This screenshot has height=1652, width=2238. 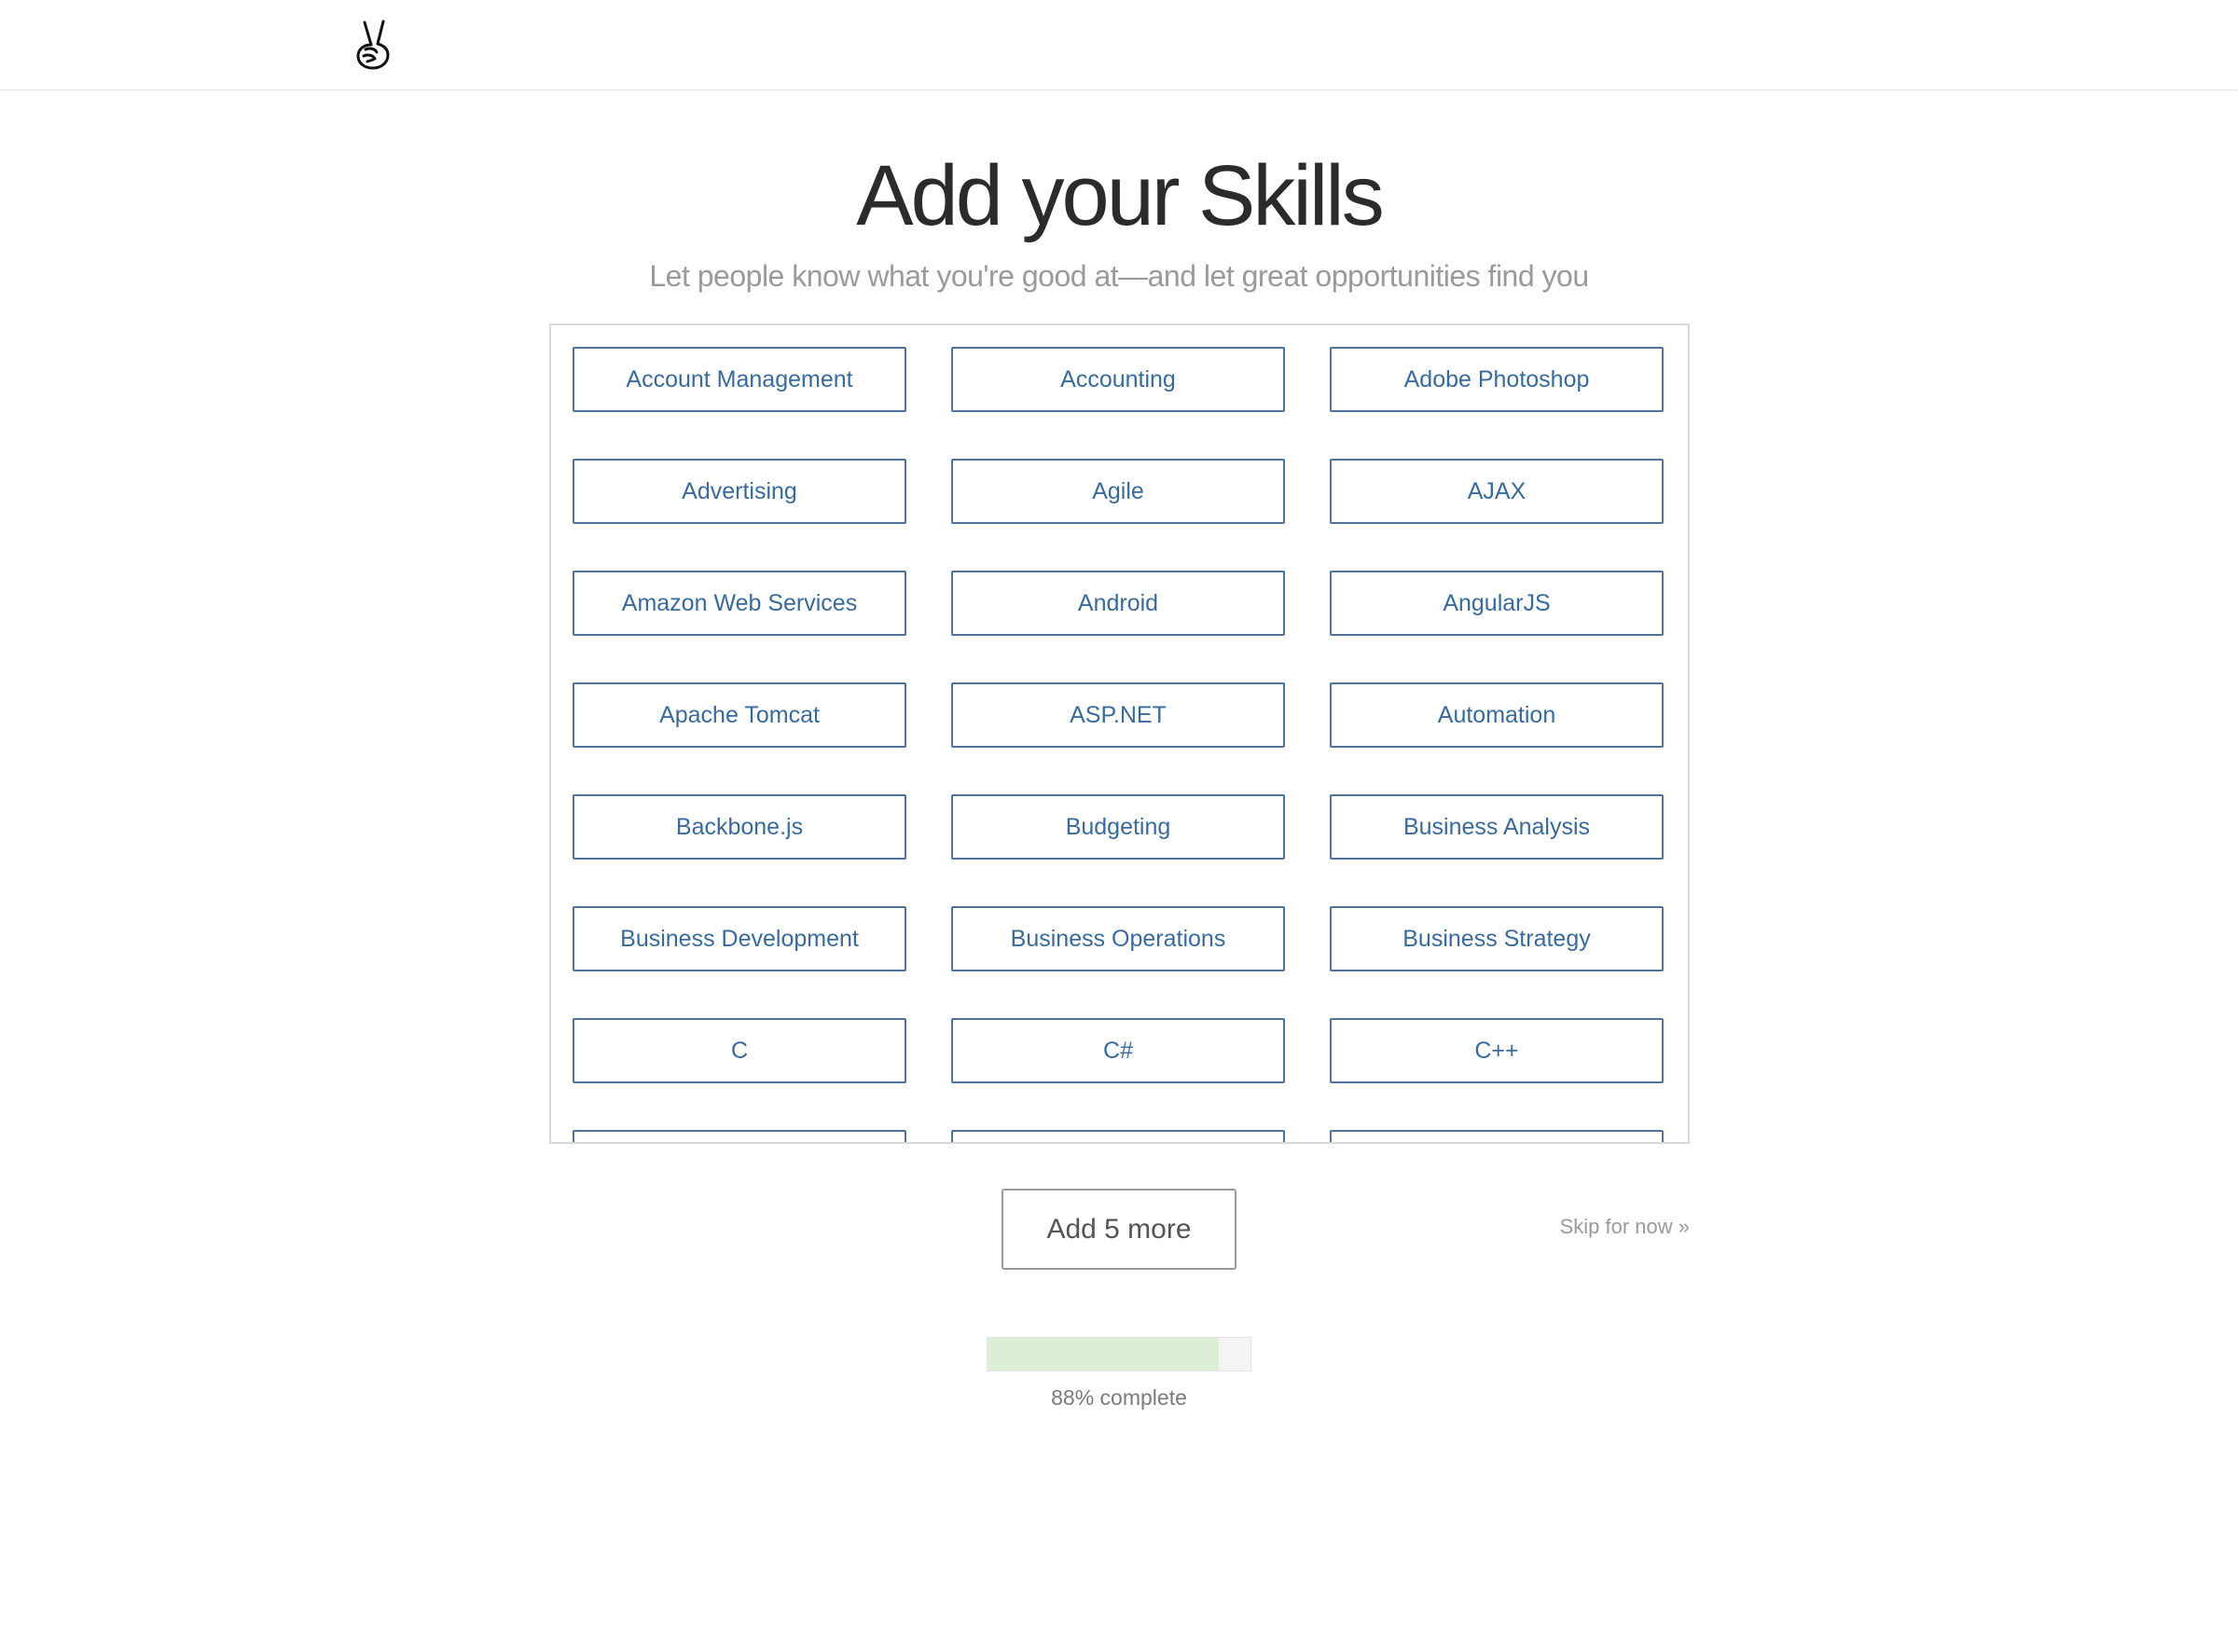 What do you see at coordinates (1104, 1354) in the screenshot?
I see `progress-bar-fill` at bounding box center [1104, 1354].